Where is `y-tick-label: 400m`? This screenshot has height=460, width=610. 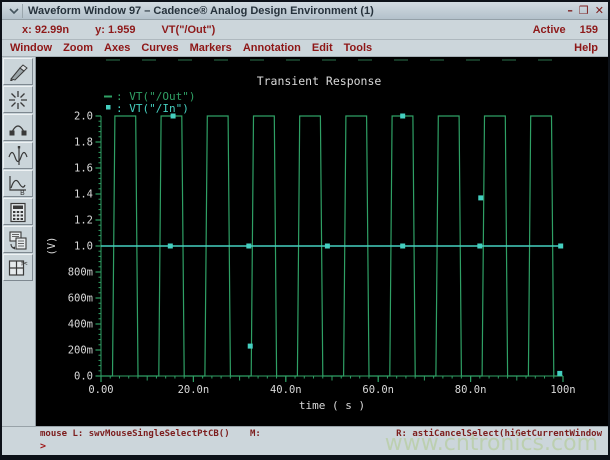 y-tick-label: 400m is located at coordinates (80, 325).